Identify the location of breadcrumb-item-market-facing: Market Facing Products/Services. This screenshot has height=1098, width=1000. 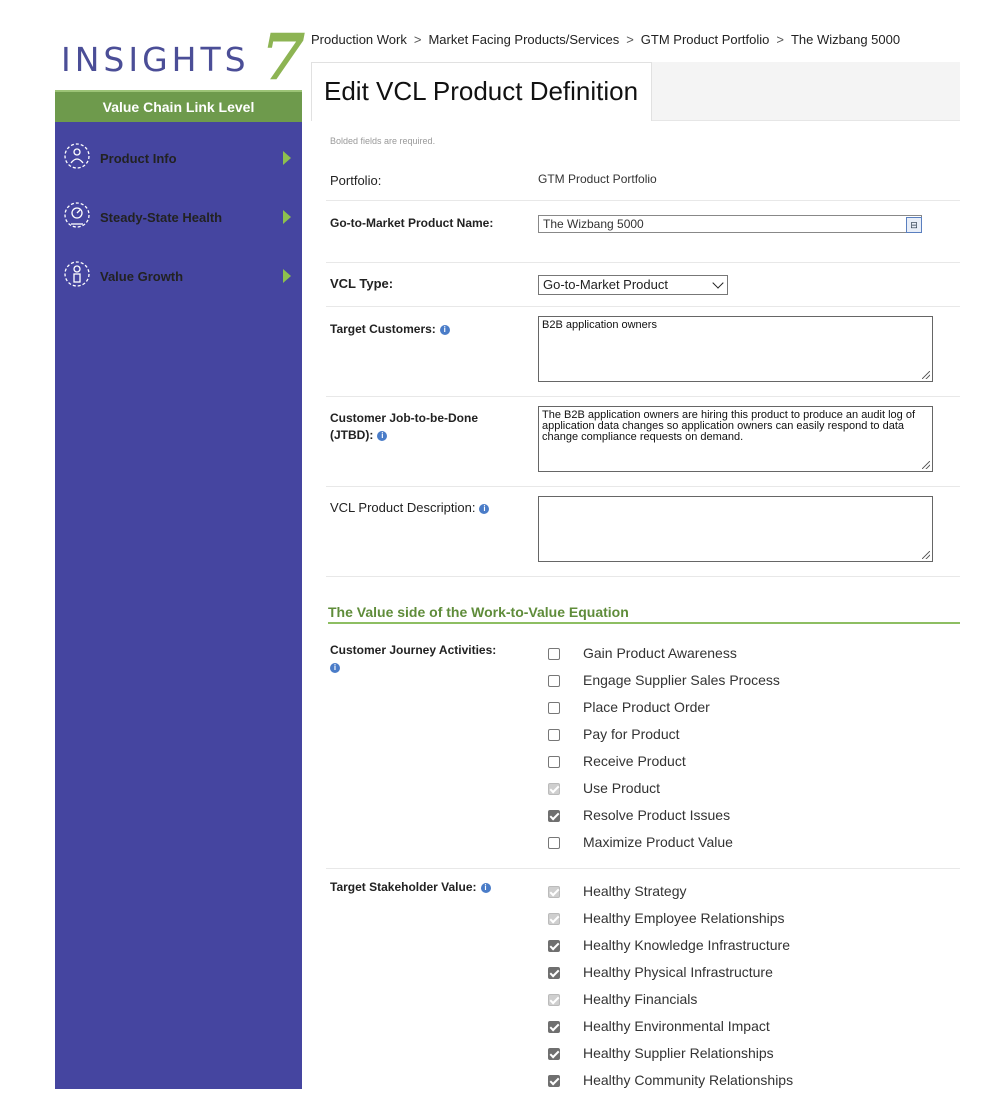
(523, 39).